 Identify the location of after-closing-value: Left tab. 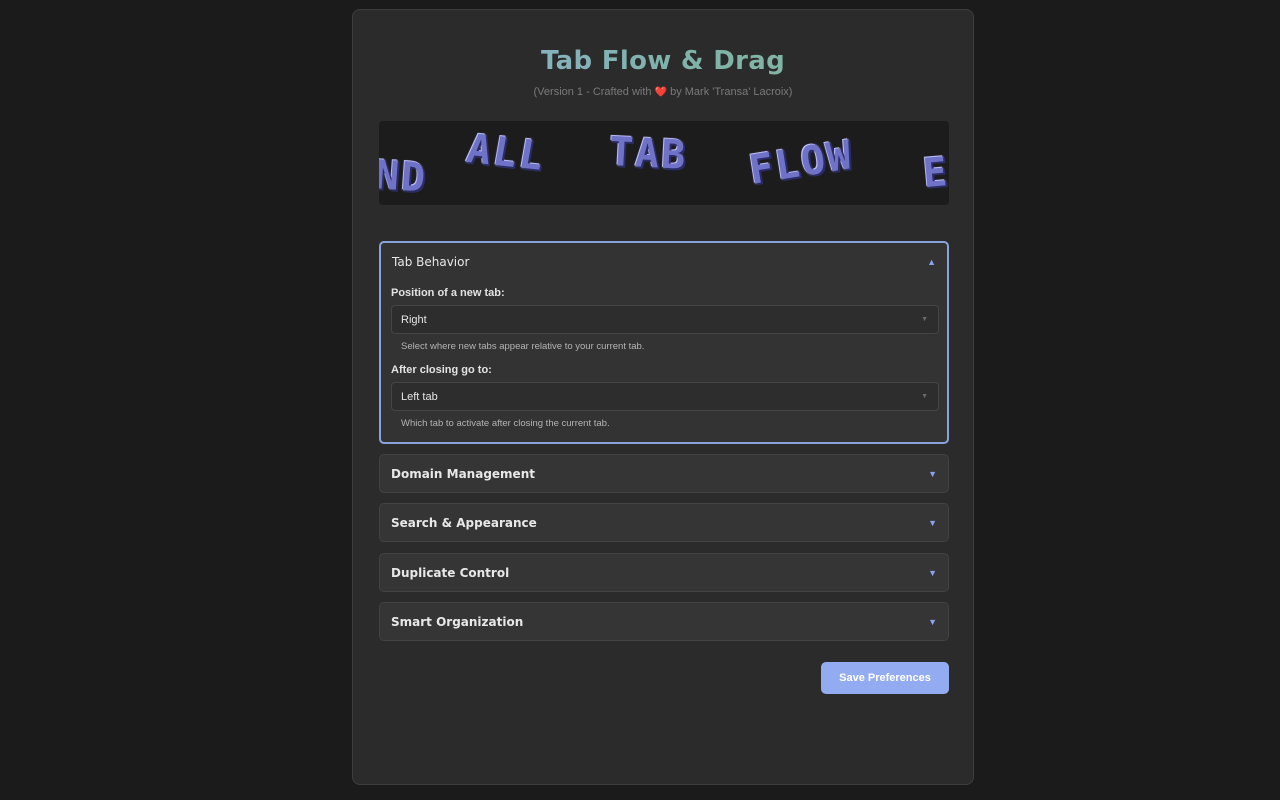
(419, 396).